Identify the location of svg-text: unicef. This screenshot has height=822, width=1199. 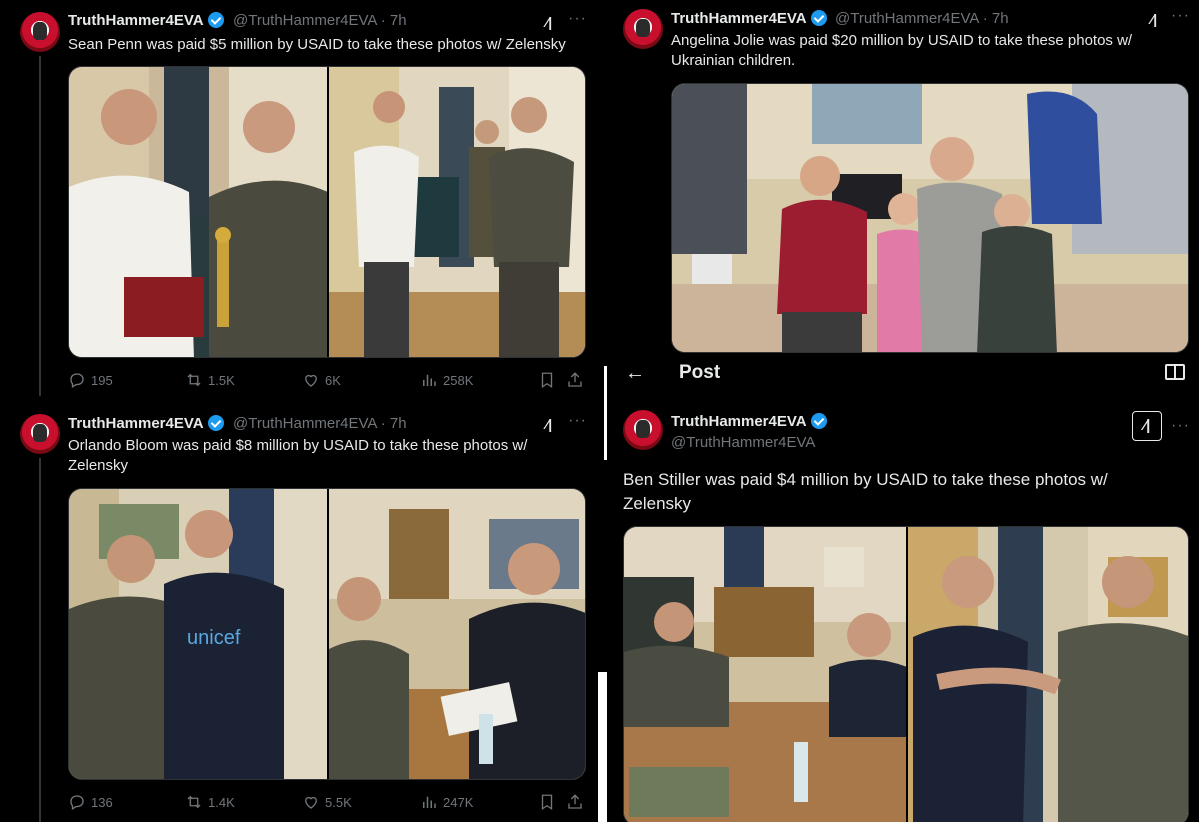
(214, 638).